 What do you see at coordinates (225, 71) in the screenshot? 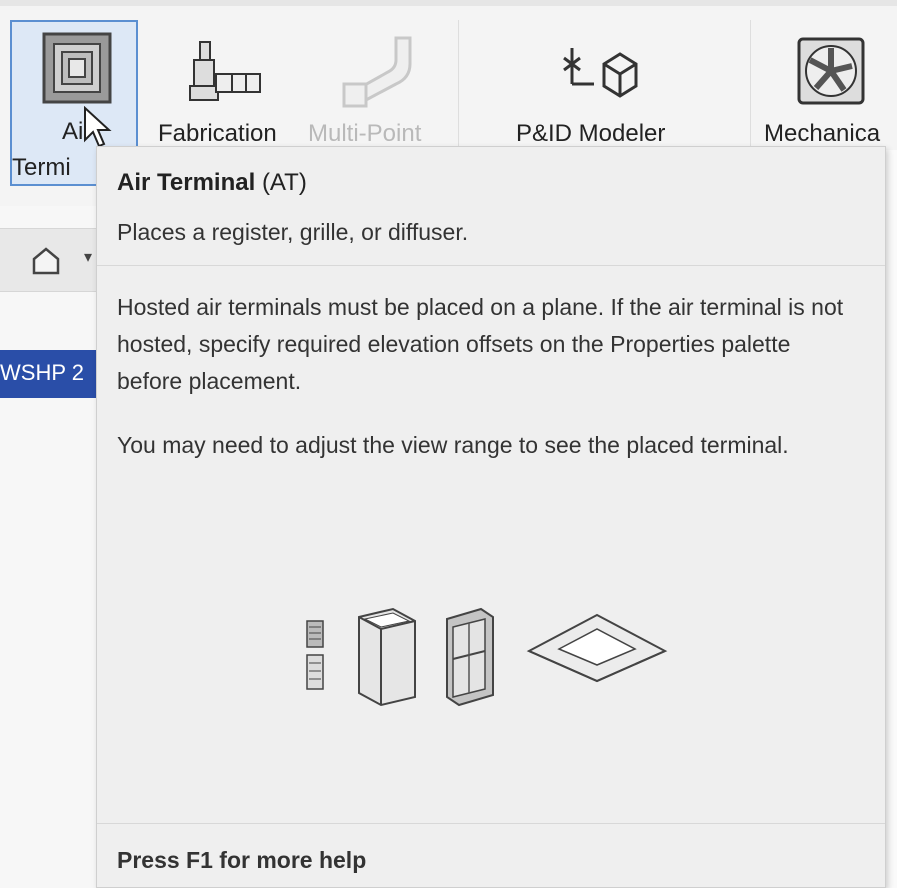
I see `fabrication-icon` at bounding box center [225, 71].